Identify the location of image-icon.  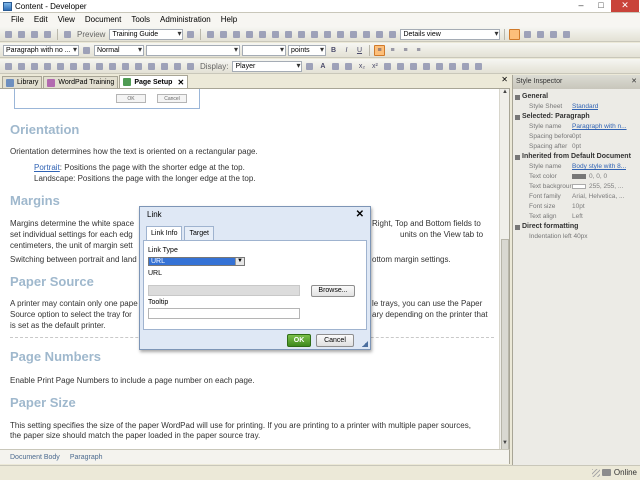
(327, 34).